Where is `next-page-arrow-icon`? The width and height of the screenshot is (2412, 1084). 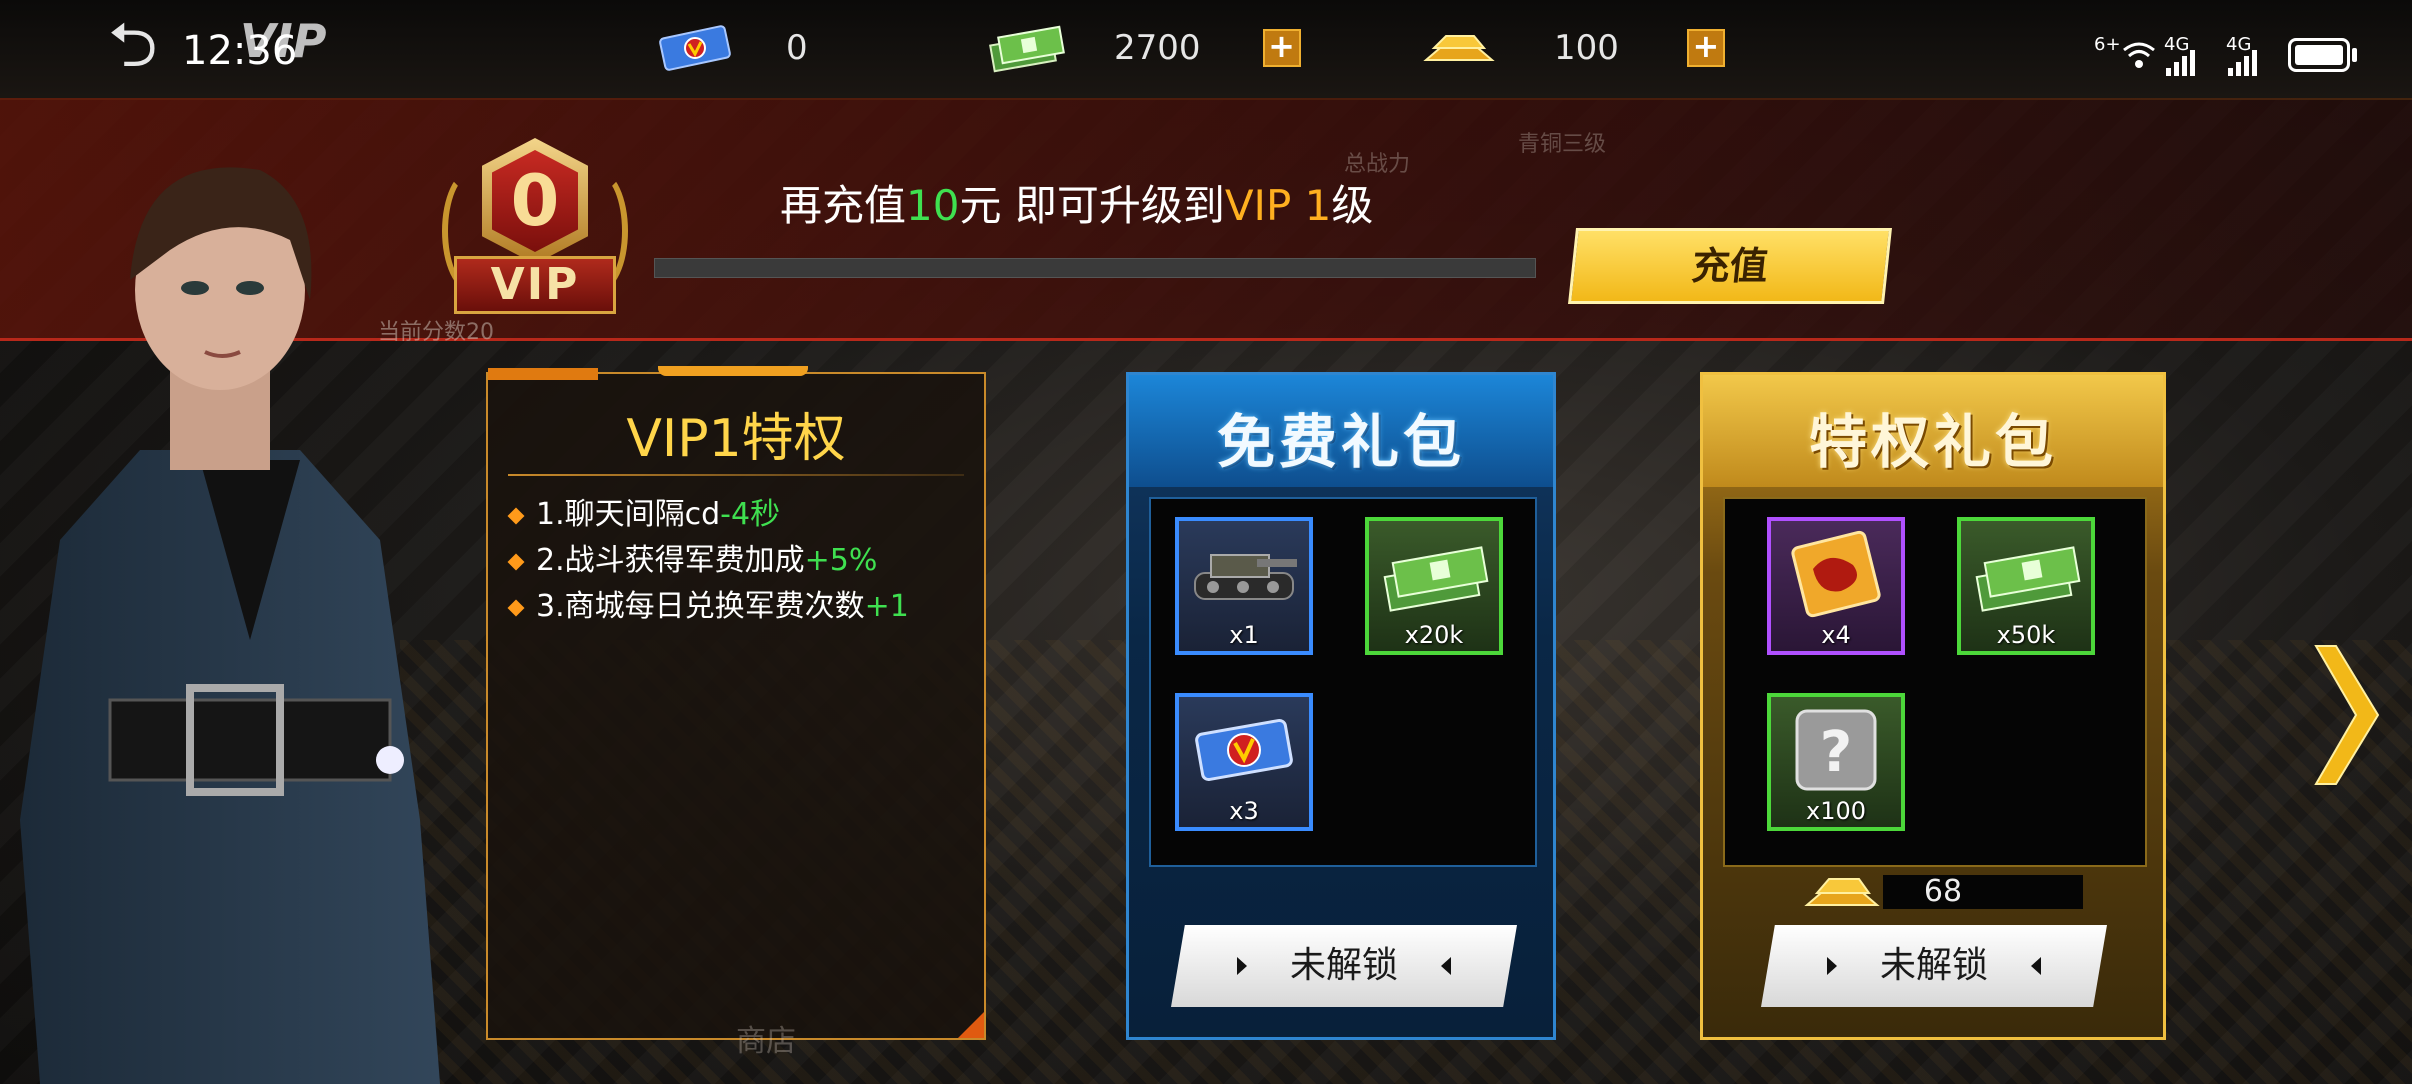
next-page-arrow-icon is located at coordinates (2347, 715).